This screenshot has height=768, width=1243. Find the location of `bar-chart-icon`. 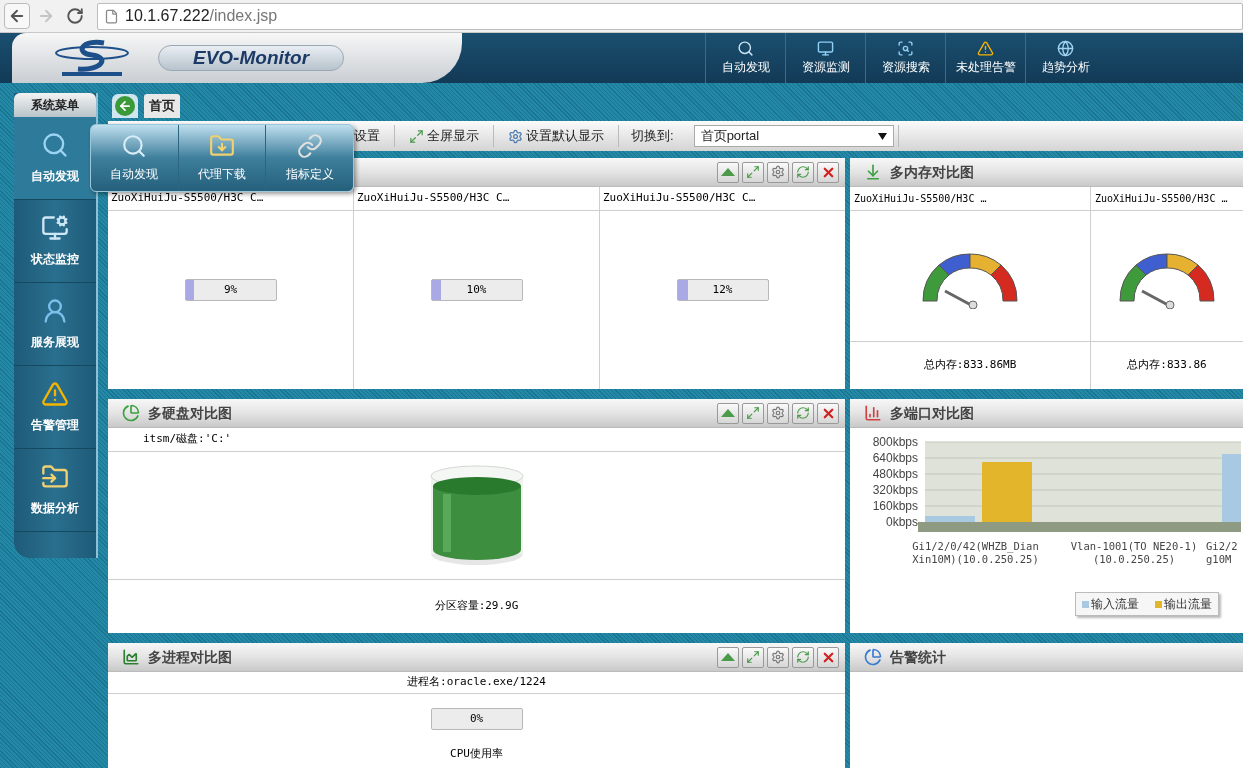

bar-chart-icon is located at coordinates (873, 413).